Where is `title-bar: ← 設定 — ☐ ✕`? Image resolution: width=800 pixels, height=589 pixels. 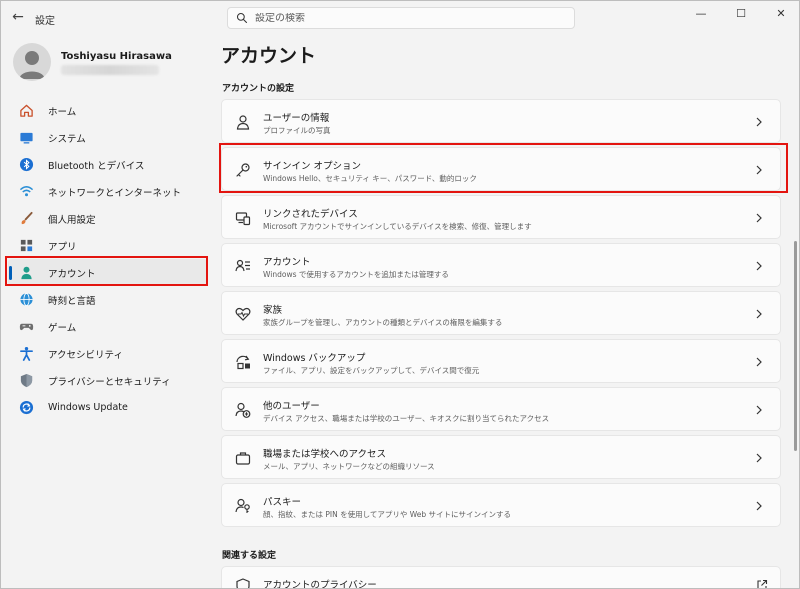
title-bar: ← 設定 — ☐ ✕ is located at coordinates (400, 18).